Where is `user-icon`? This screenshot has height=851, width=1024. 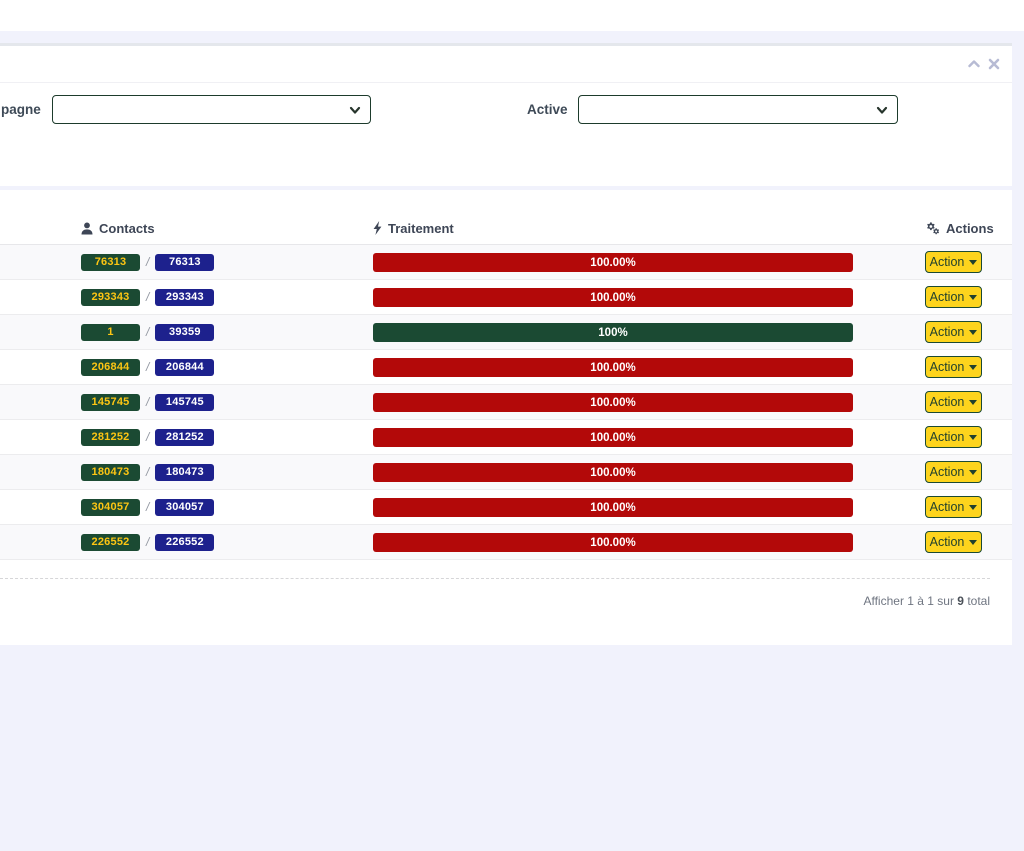
user-icon is located at coordinates (87, 228).